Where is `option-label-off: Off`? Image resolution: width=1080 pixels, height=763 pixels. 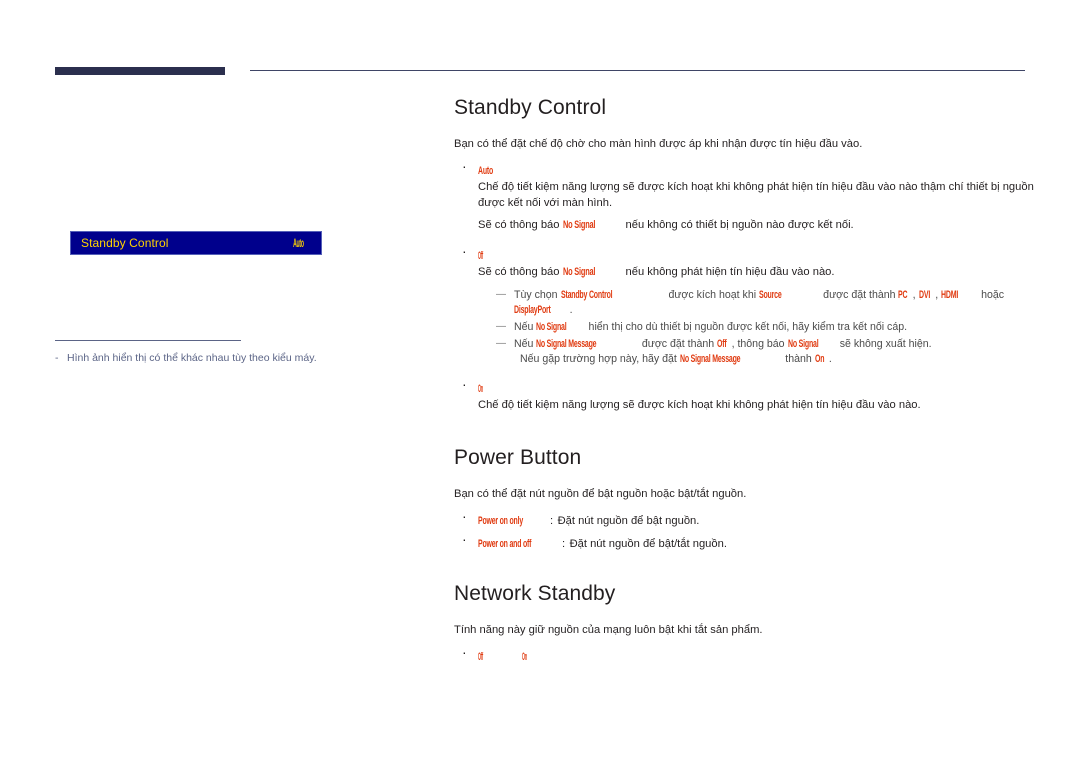 option-label-off: Off is located at coordinates (480, 255).